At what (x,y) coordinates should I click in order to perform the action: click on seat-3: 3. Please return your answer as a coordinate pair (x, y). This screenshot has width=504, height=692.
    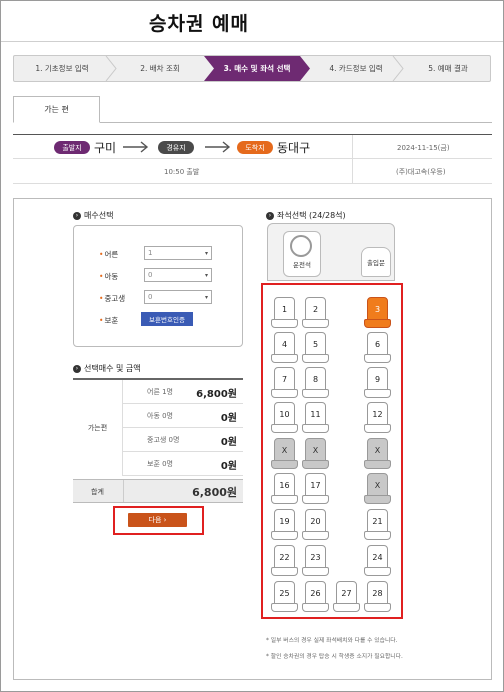
    Looking at the image, I should click on (377, 313).